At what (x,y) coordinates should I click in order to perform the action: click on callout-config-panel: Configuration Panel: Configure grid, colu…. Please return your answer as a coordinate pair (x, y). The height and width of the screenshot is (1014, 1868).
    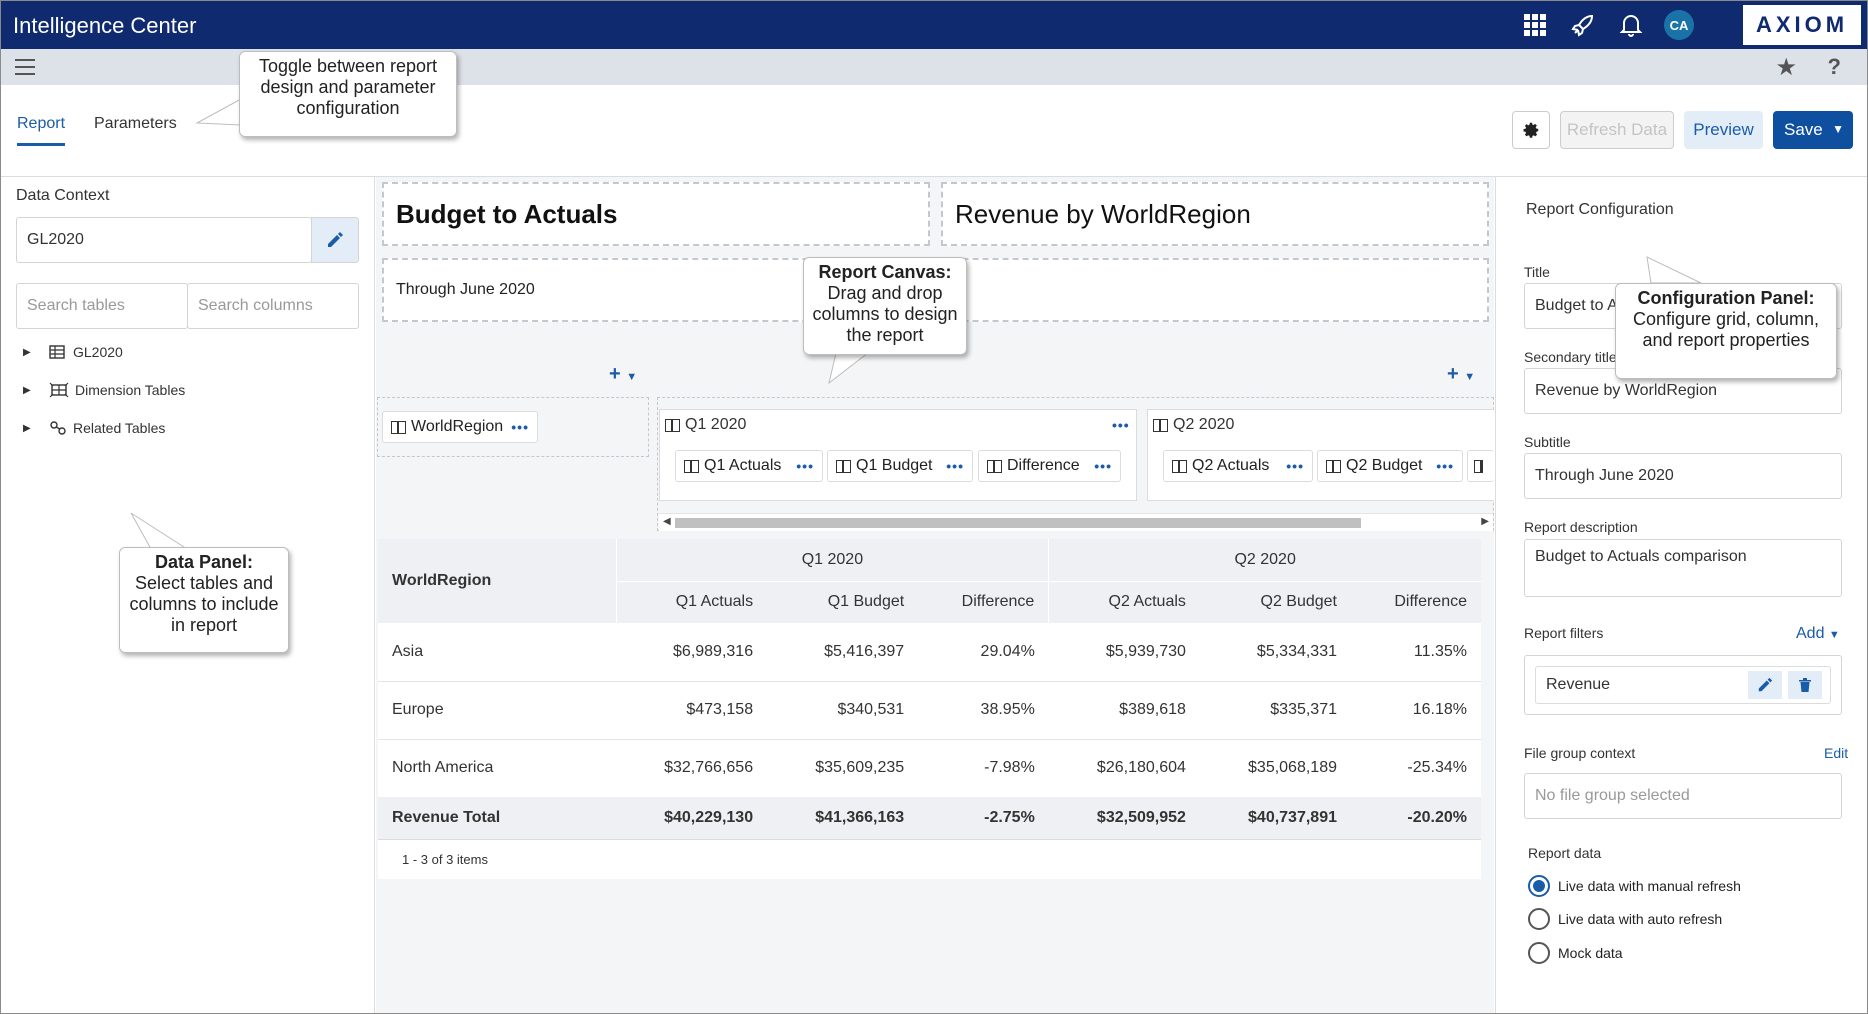
    Looking at the image, I should click on (1726, 331).